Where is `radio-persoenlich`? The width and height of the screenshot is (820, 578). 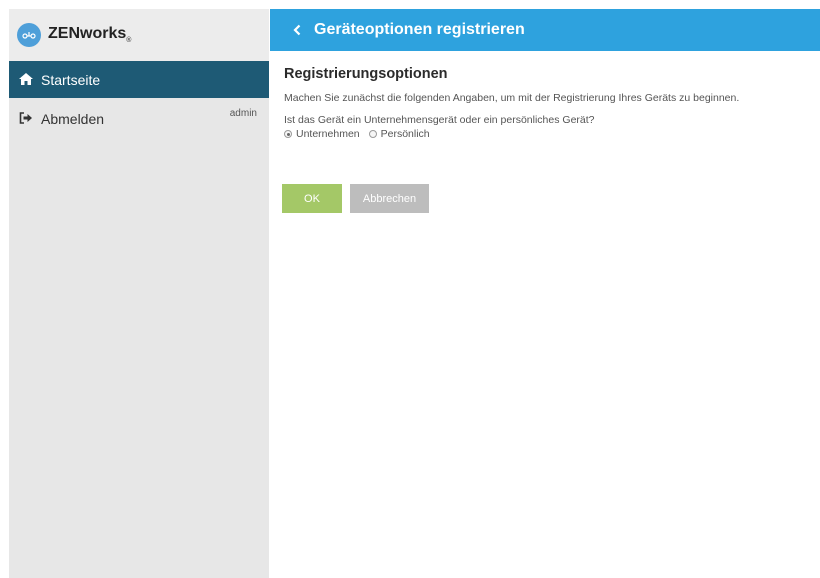 radio-persoenlich is located at coordinates (372, 134).